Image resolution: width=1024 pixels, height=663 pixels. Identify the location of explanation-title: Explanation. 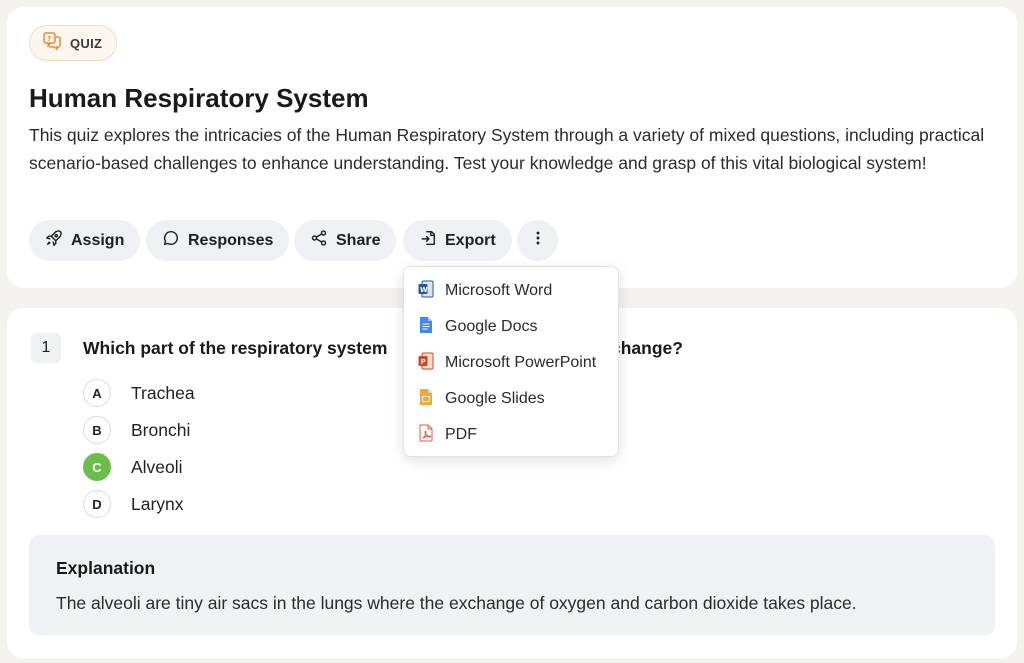
(106, 568).